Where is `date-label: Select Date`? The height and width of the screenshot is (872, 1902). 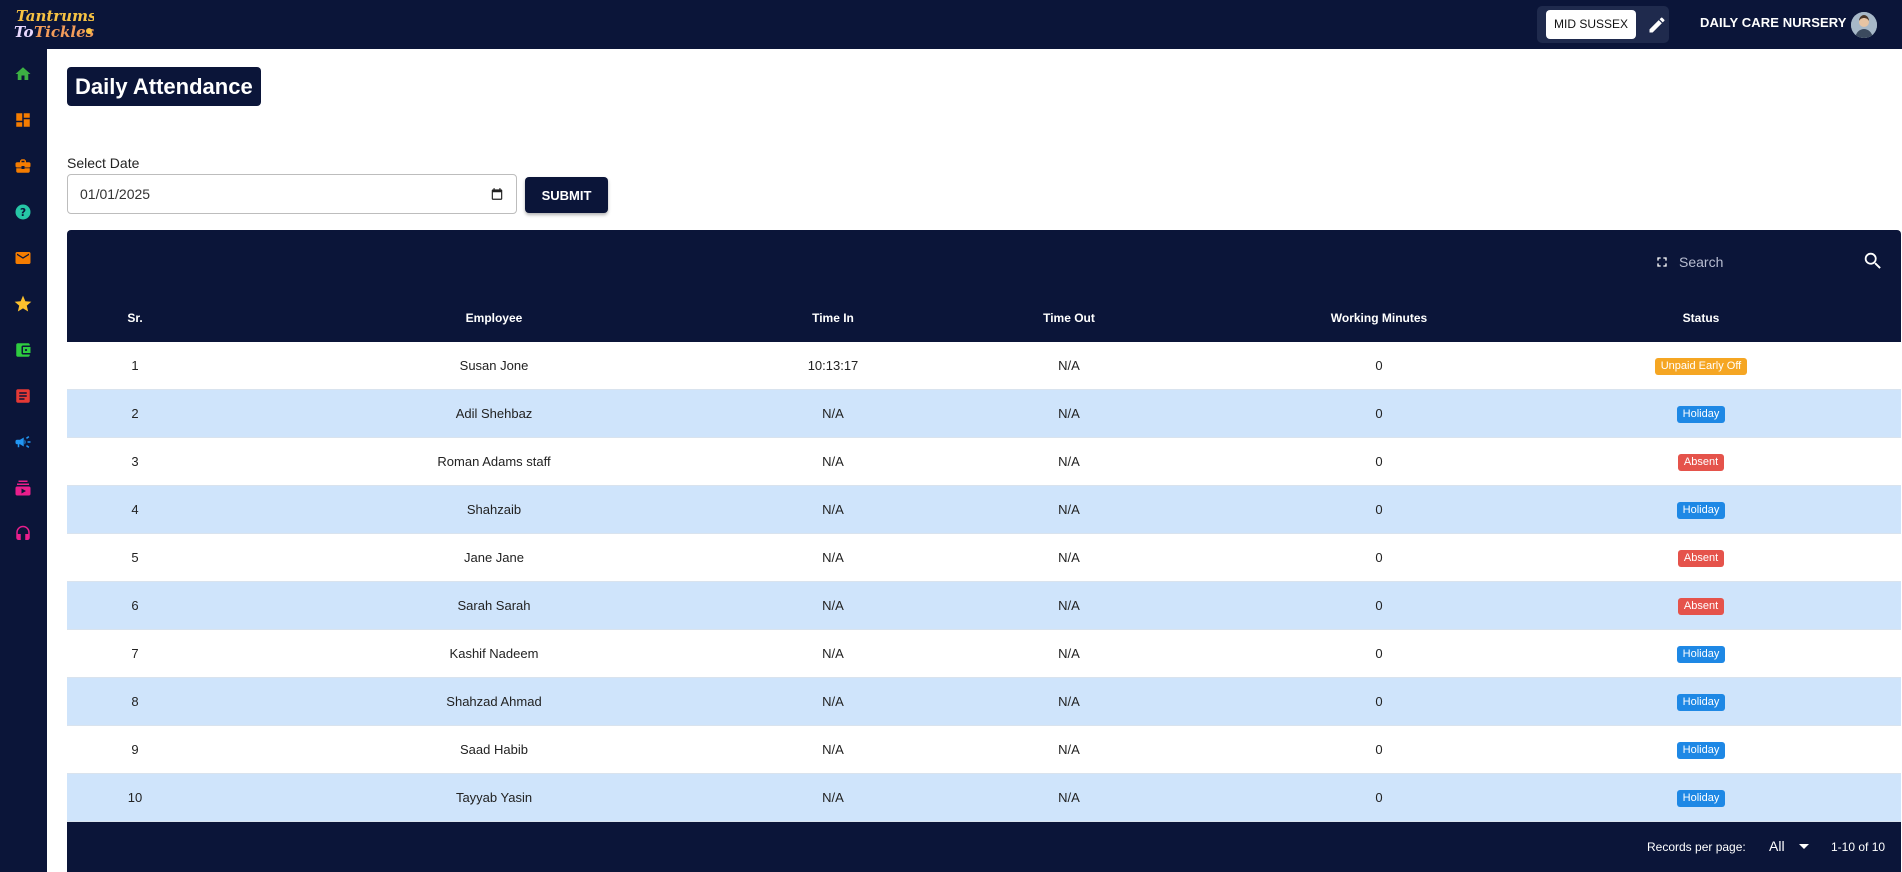 date-label: Select Date is located at coordinates (103, 163).